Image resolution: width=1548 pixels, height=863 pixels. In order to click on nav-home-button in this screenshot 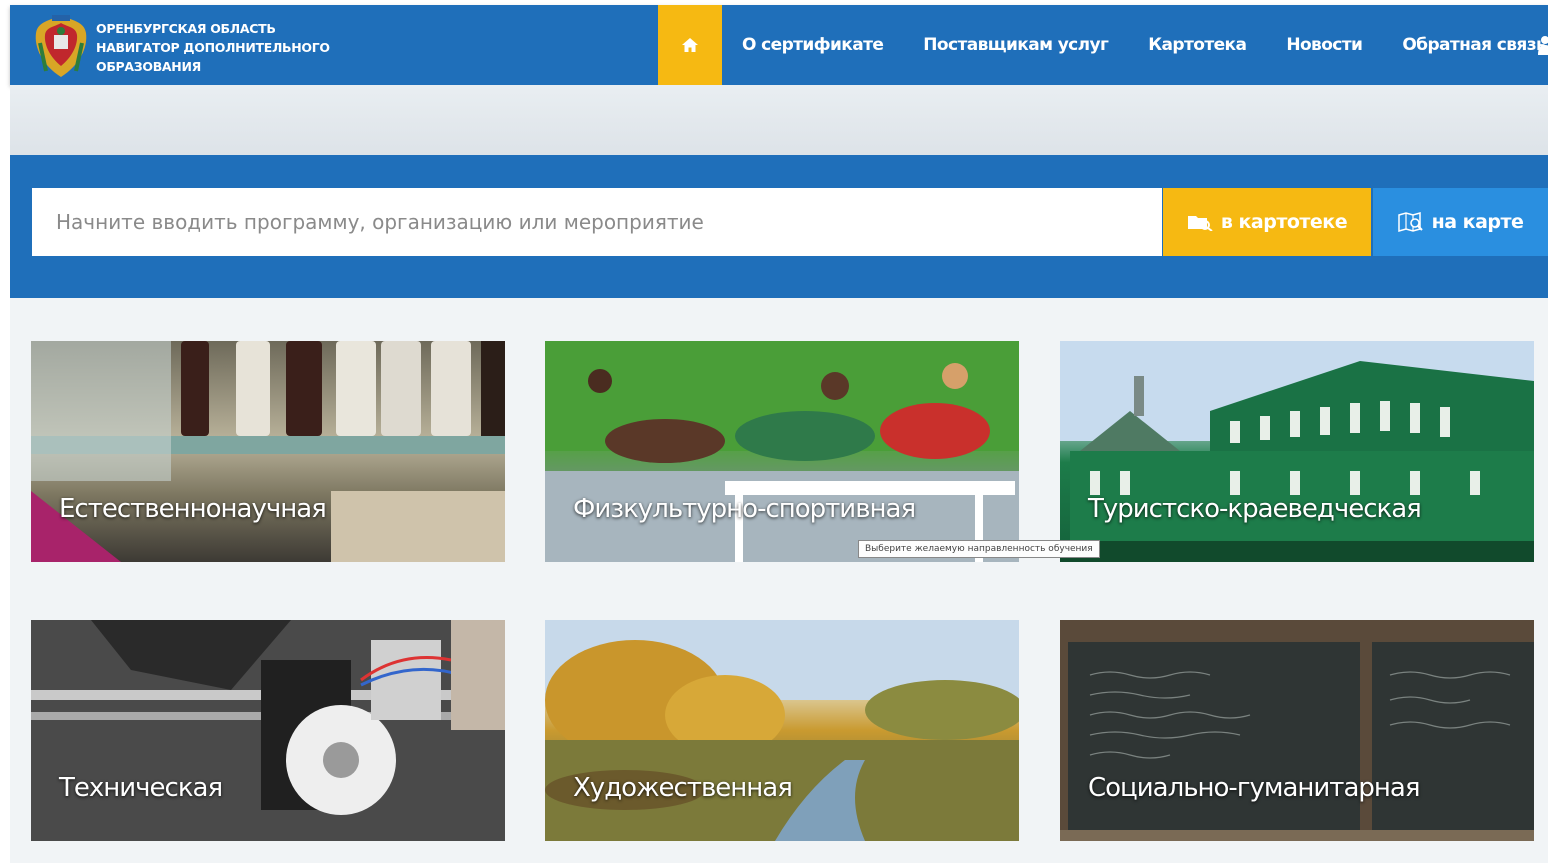, I will do `click(690, 45)`.